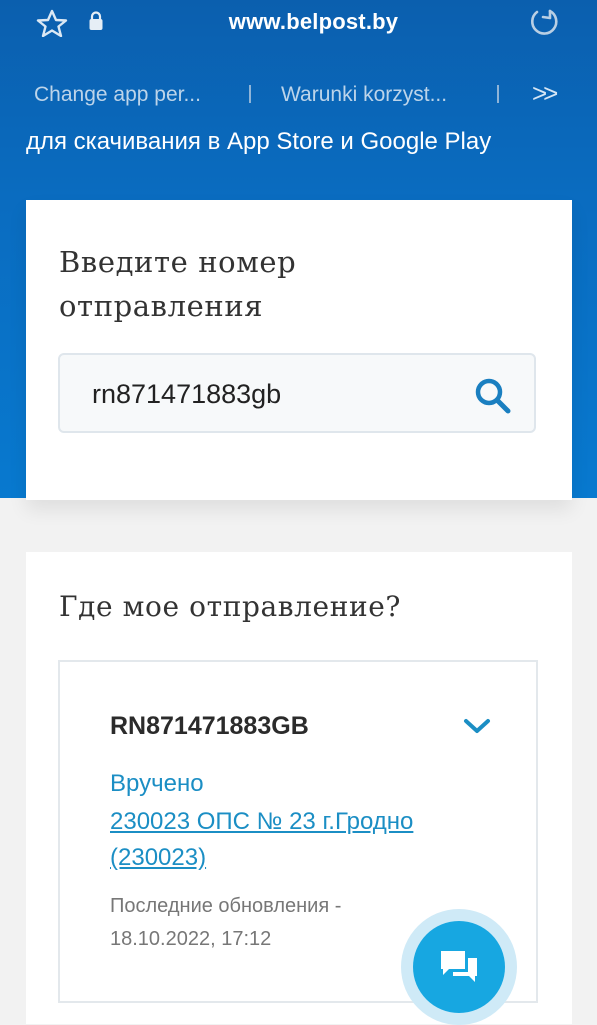  What do you see at coordinates (290, 840) in the screenshot?
I see `post-office-link: 230023 ОПС № 23 г.Гродно (230023)` at bounding box center [290, 840].